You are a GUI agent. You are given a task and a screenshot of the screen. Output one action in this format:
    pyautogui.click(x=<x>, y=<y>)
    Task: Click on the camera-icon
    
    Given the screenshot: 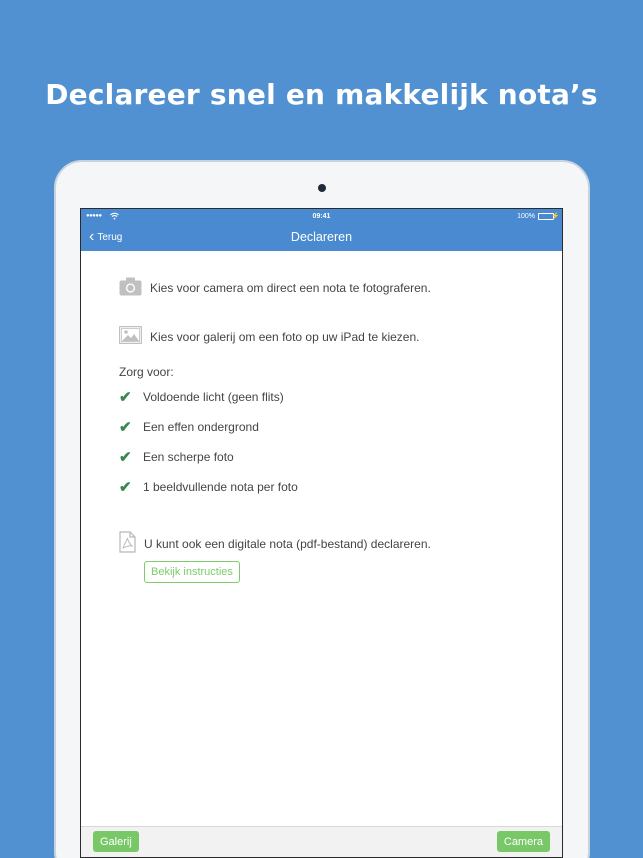 What is the action you would take?
    pyautogui.click(x=134, y=288)
    